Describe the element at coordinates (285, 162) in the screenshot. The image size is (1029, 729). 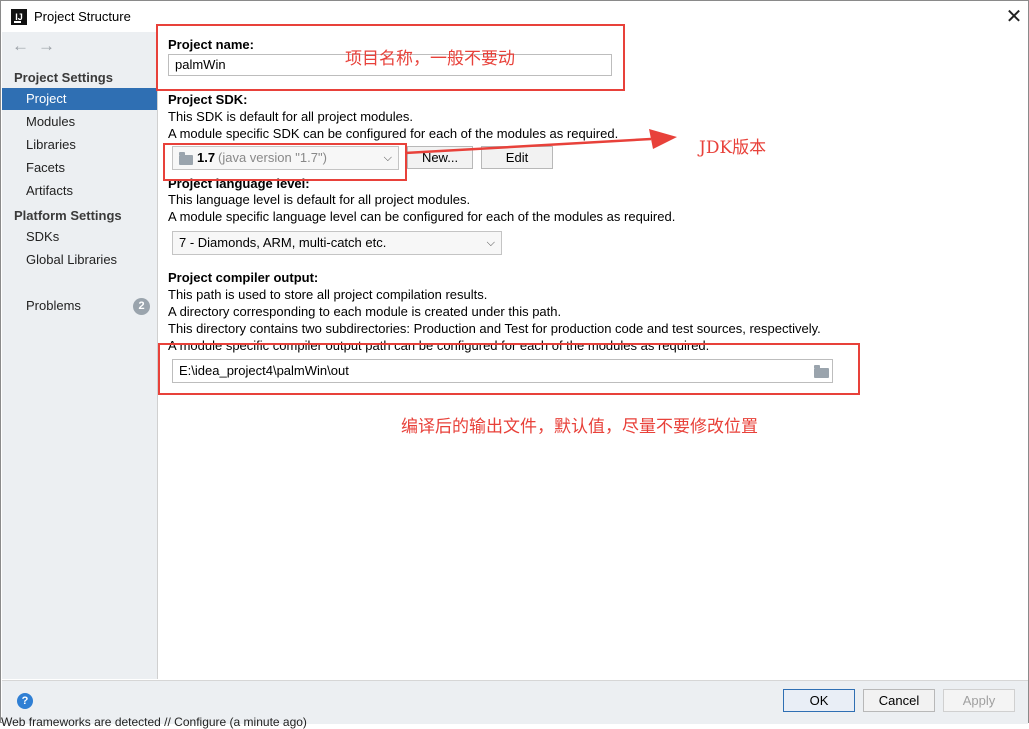
I see `annotation-box-sdk` at that location.